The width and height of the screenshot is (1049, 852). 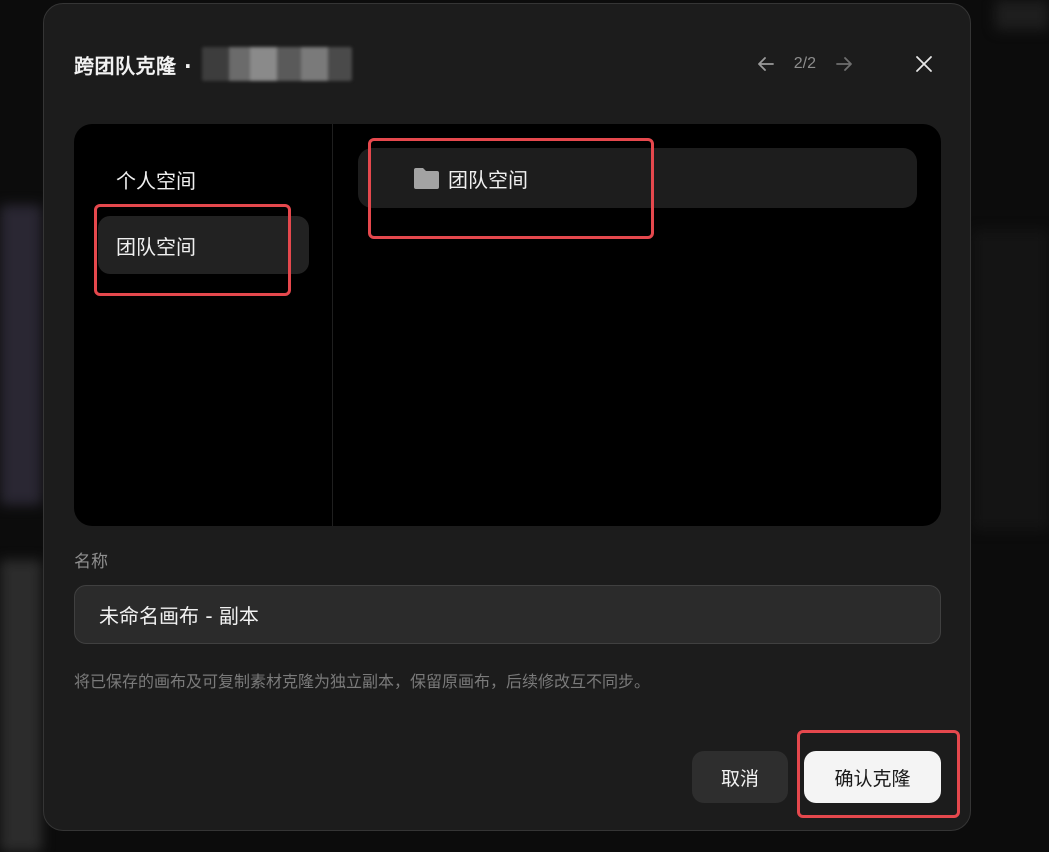 I want to click on space-sidebar: 个人空间 团队空间, so click(x=203, y=325).